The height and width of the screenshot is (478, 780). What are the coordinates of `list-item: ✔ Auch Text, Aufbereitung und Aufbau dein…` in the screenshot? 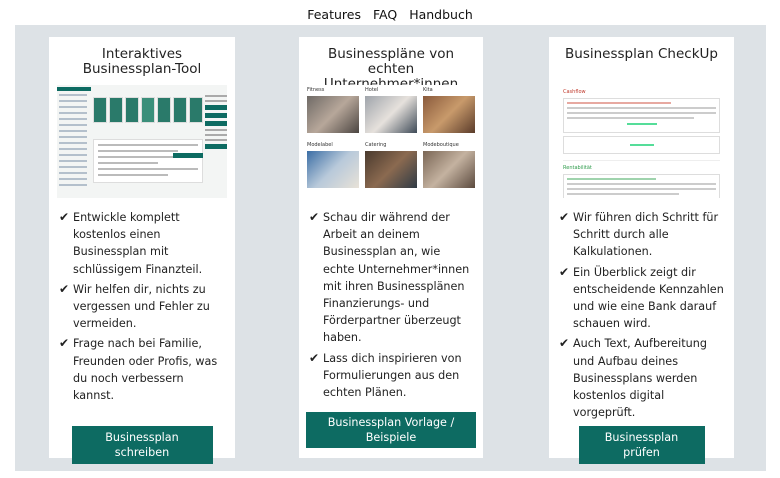 It's located at (633, 378).